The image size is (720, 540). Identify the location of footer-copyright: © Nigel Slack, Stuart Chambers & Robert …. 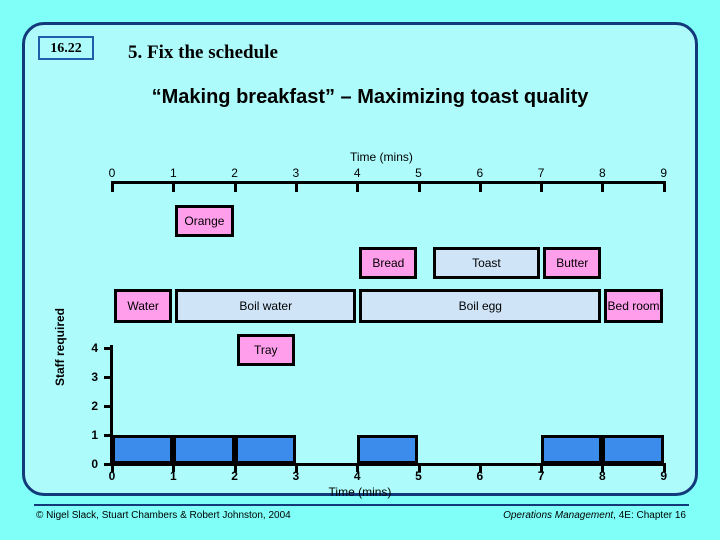
(163, 515).